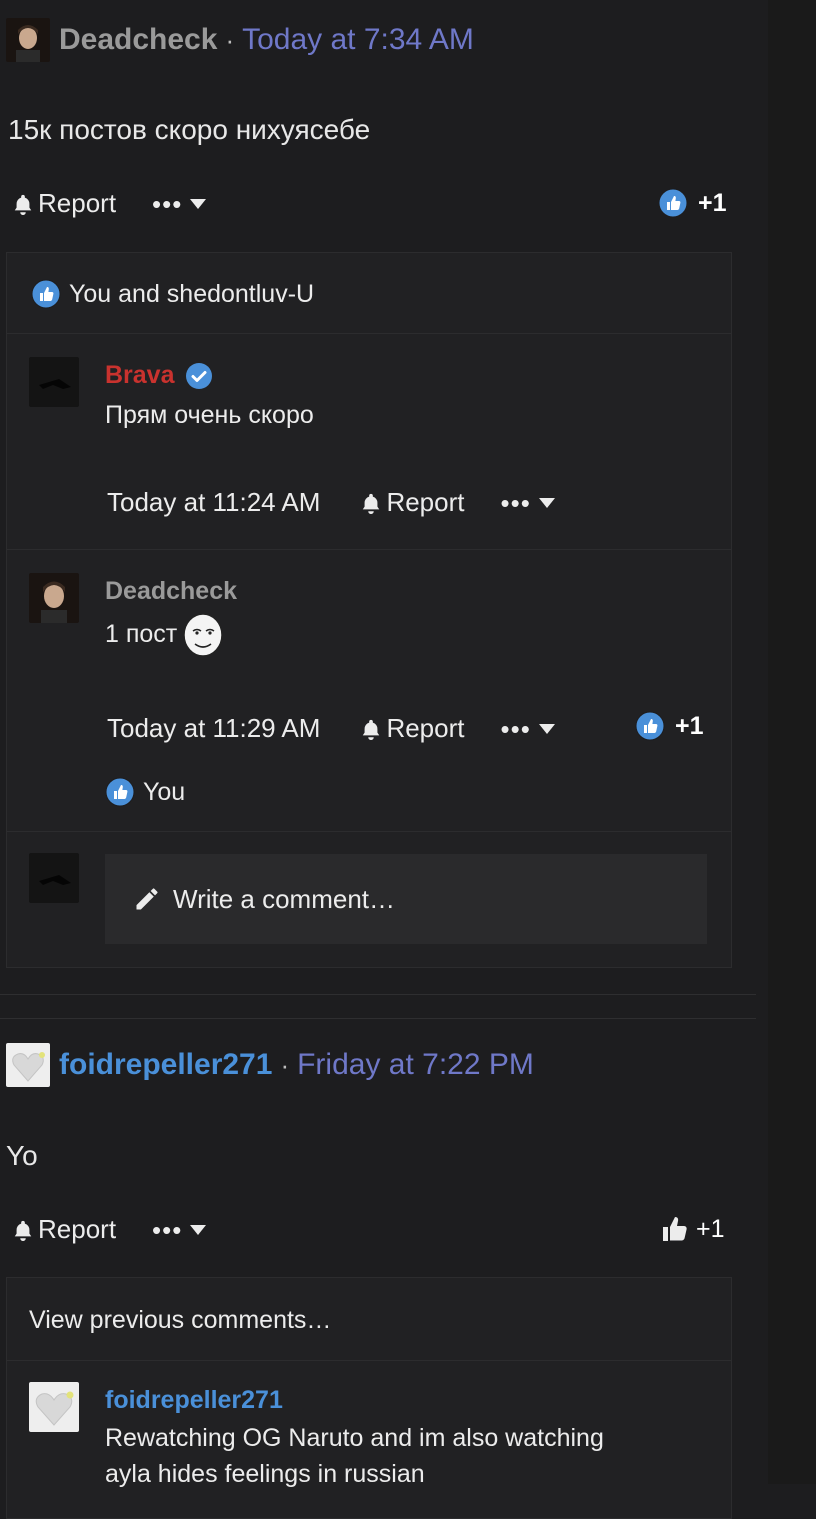 The height and width of the screenshot is (1519, 816). Describe the element at coordinates (675, 1229) in the screenshot. I see `thumbs-up-outline-icon` at that location.